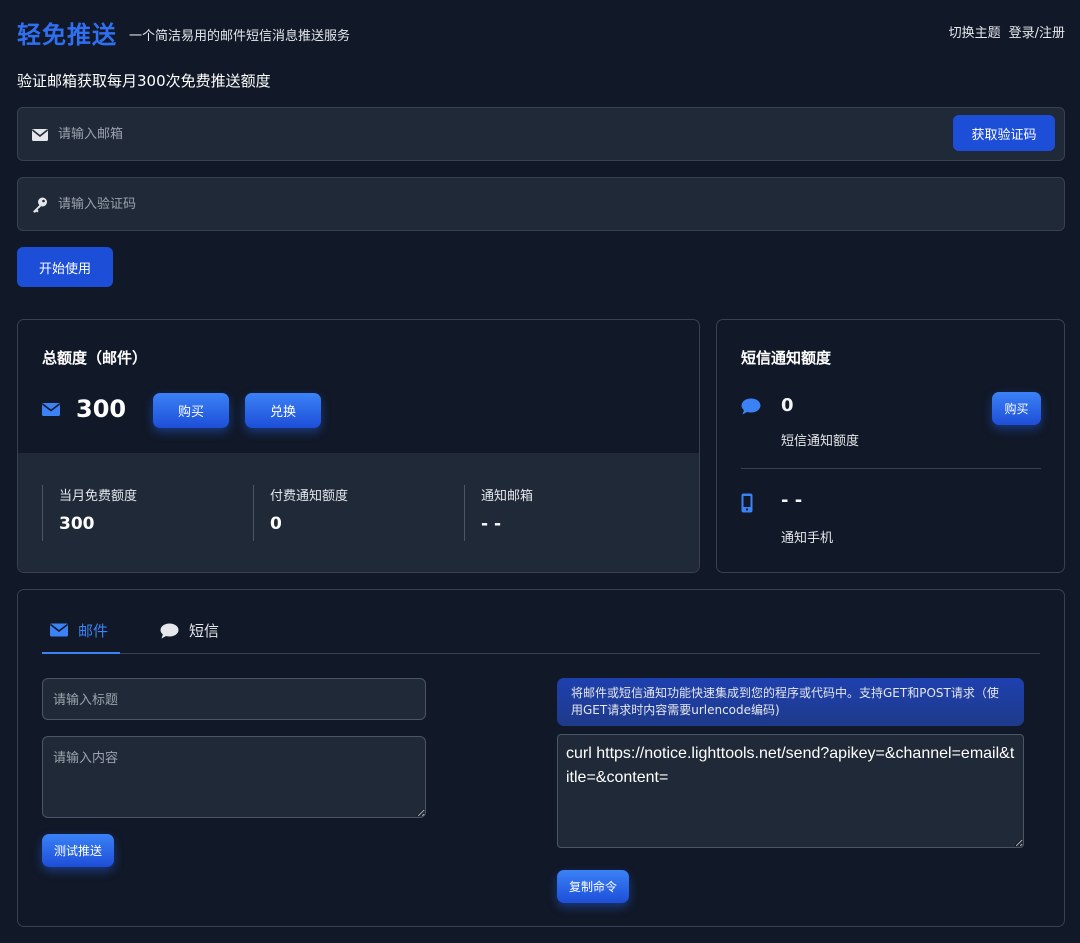 This screenshot has height=943, width=1080. Describe the element at coordinates (891, 468) in the screenshot. I see `divider` at that location.